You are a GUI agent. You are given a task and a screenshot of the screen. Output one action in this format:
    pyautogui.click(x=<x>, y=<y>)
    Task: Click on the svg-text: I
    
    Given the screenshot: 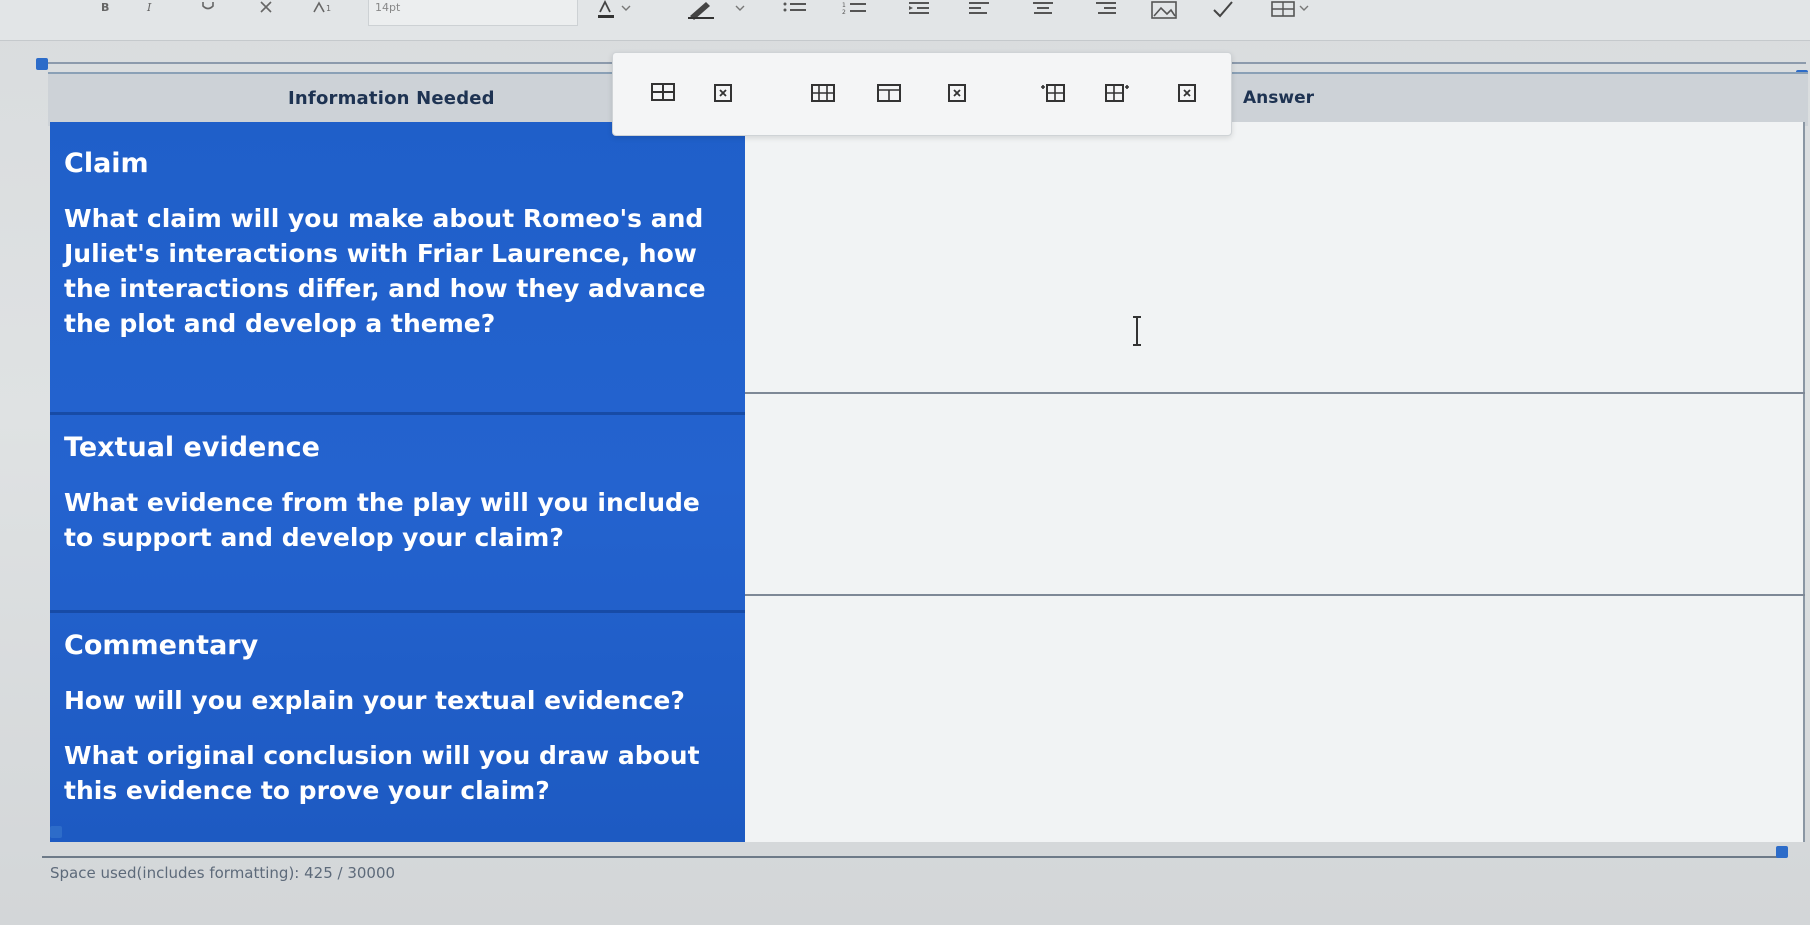 What is the action you would take?
    pyautogui.click(x=149, y=8)
    